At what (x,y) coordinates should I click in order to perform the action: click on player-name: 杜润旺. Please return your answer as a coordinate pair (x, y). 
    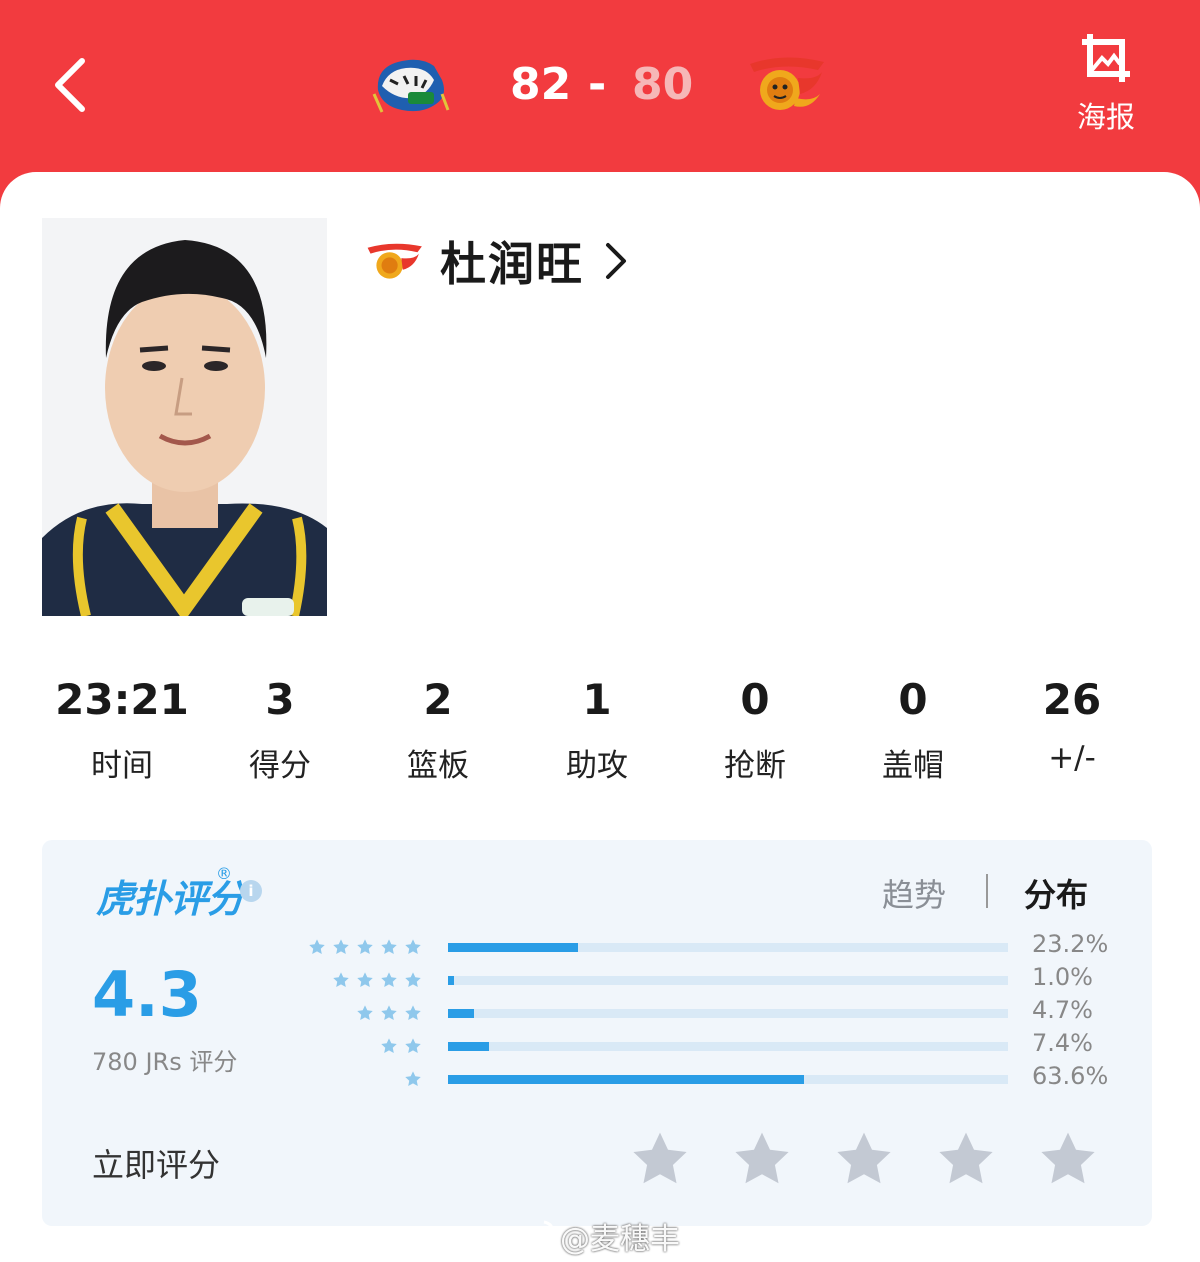
    Looking at the image, I should click on (512, 264).